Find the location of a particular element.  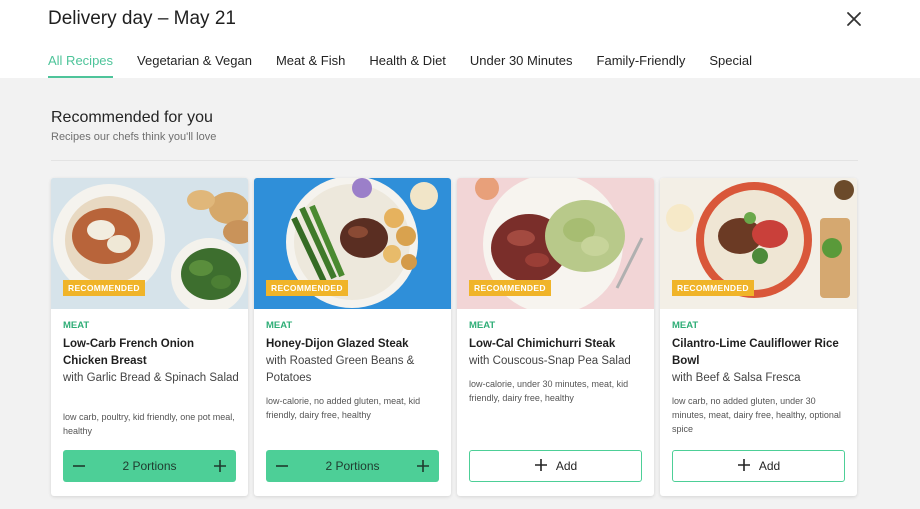

recipe-subtitle: with Couscous-Snap Pea Salad is located at coordinates (550, 361).